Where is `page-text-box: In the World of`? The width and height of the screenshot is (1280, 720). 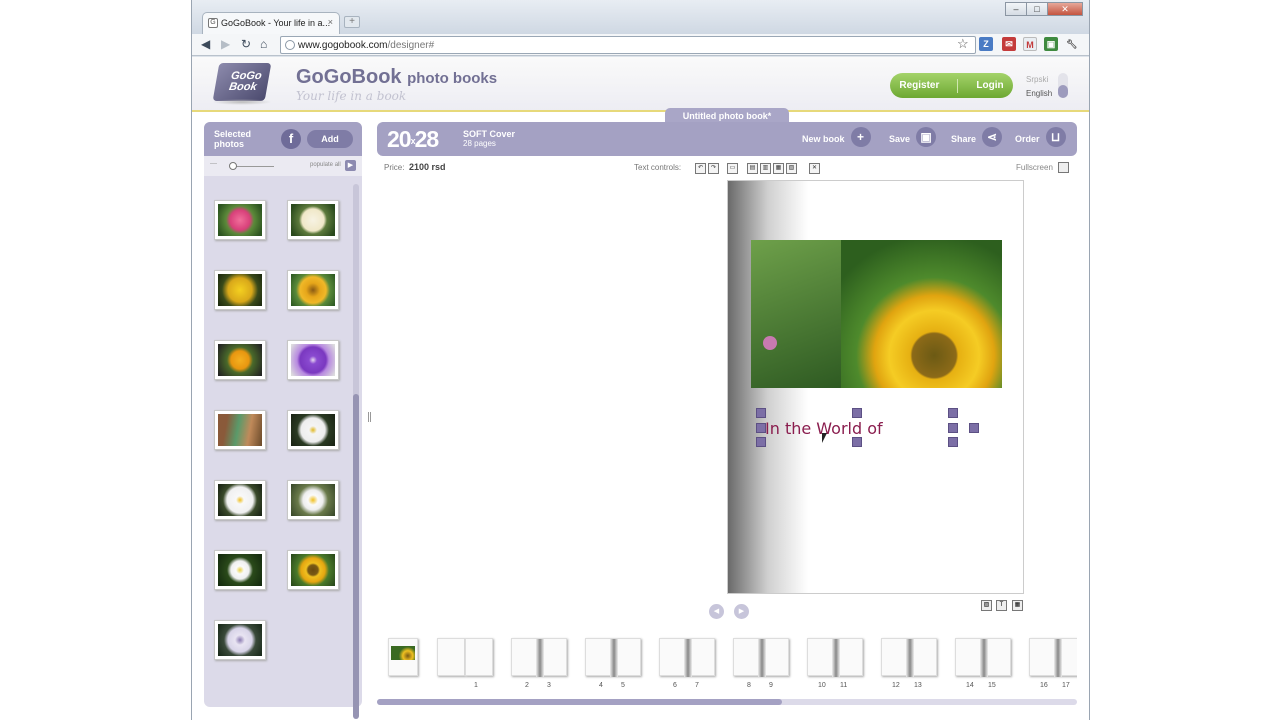
page-text-box: In the World of is located at coordinates (867, 427).